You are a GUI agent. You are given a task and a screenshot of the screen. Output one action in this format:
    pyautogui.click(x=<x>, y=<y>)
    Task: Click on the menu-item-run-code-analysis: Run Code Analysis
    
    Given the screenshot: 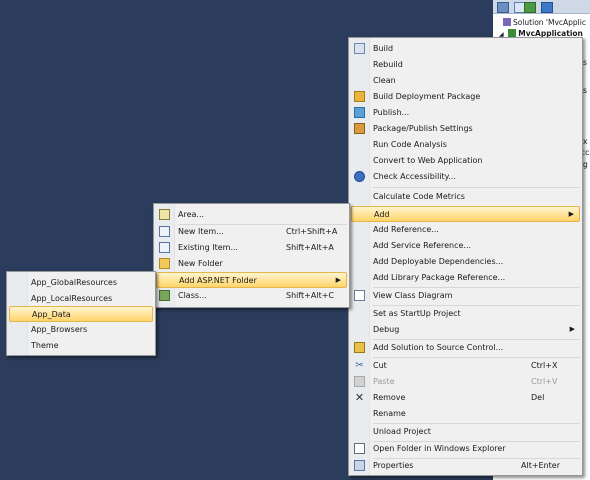 What is the action you would take?
    pyautogui.click(x=465, y=145)
    